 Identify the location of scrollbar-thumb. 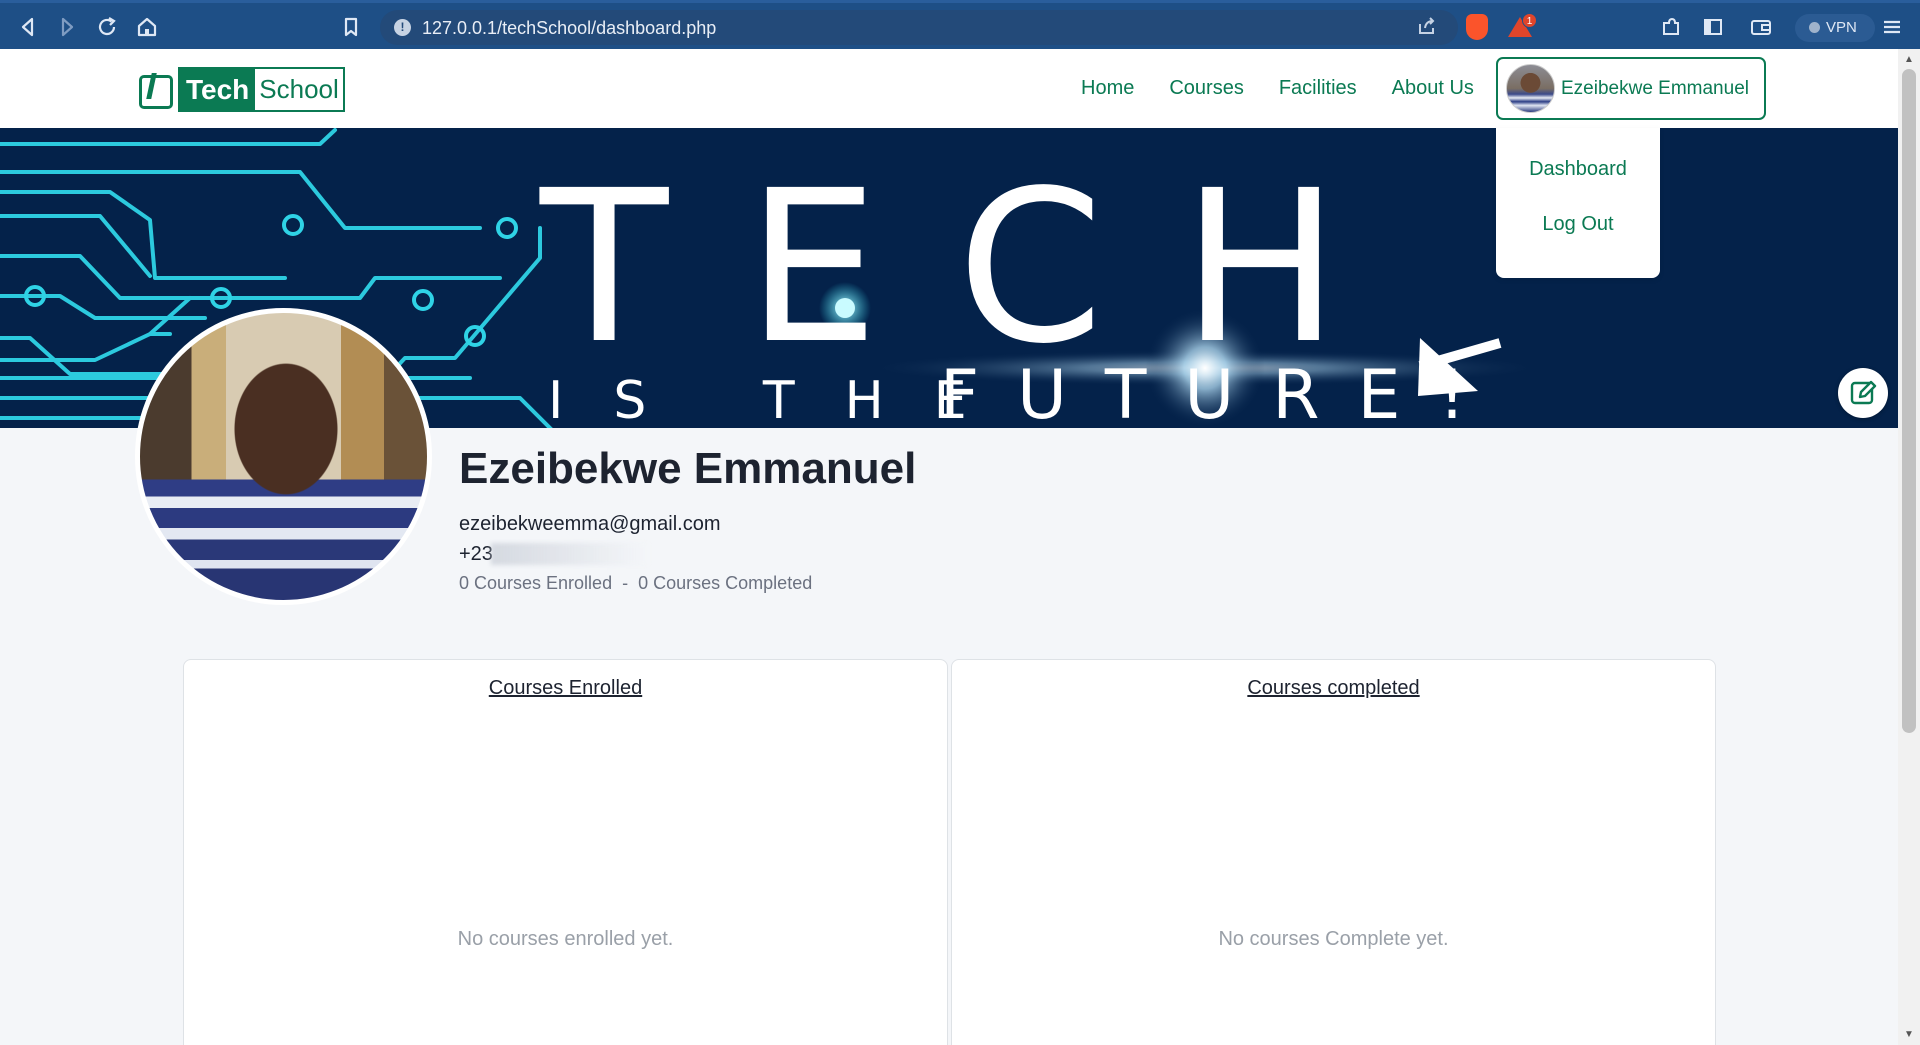
(1909, 401).